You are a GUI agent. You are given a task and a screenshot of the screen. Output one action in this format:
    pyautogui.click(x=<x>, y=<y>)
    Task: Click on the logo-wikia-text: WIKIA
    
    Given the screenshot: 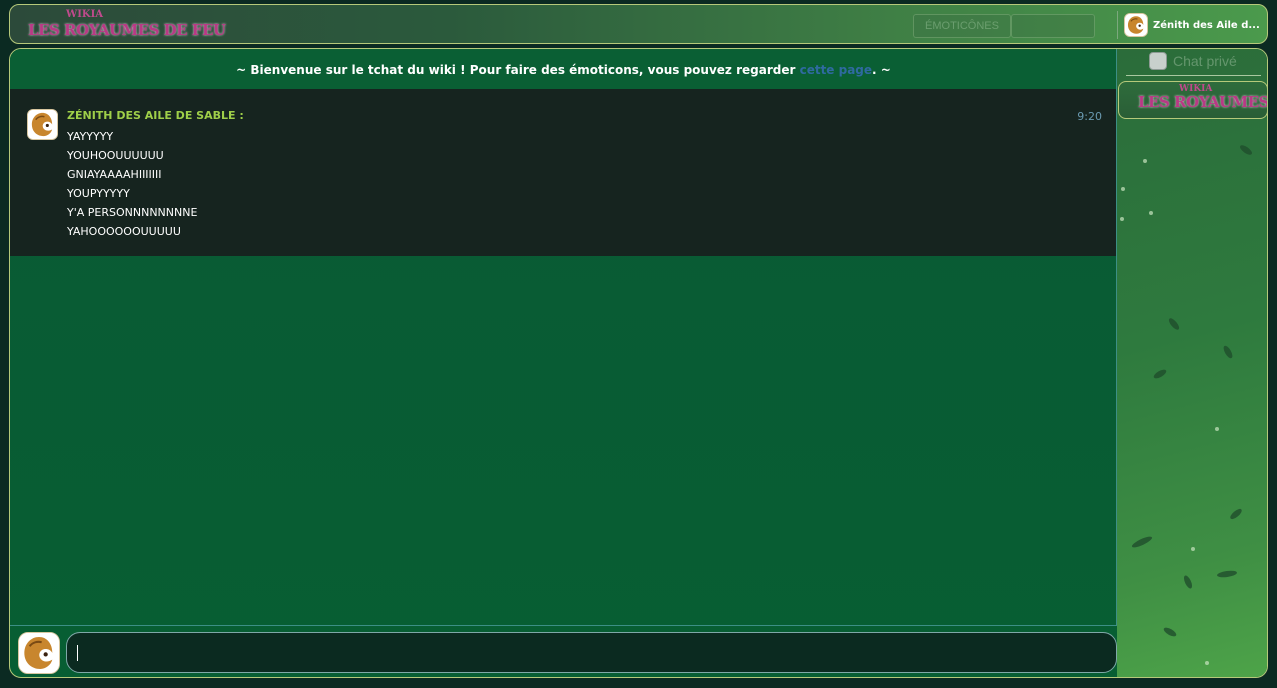 What is the action you would take?
    pyautogui.click(x=85, y=14)
    